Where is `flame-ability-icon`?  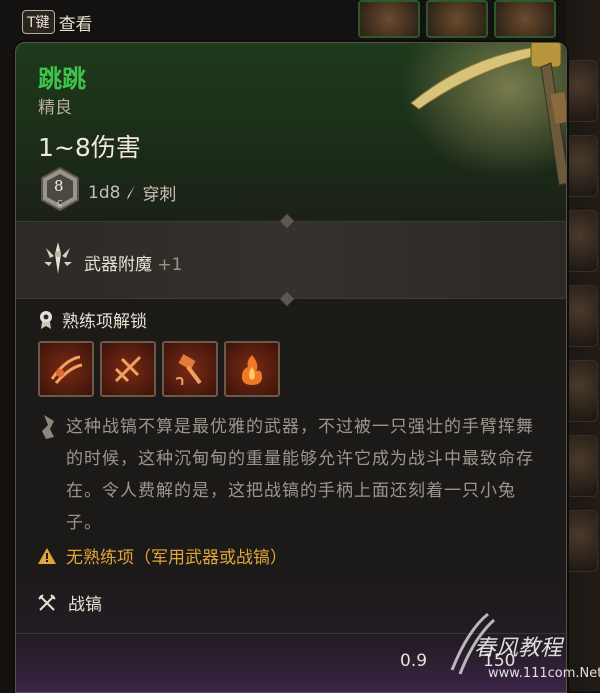
flame-ability-icon is located at coordinates (252, 369).